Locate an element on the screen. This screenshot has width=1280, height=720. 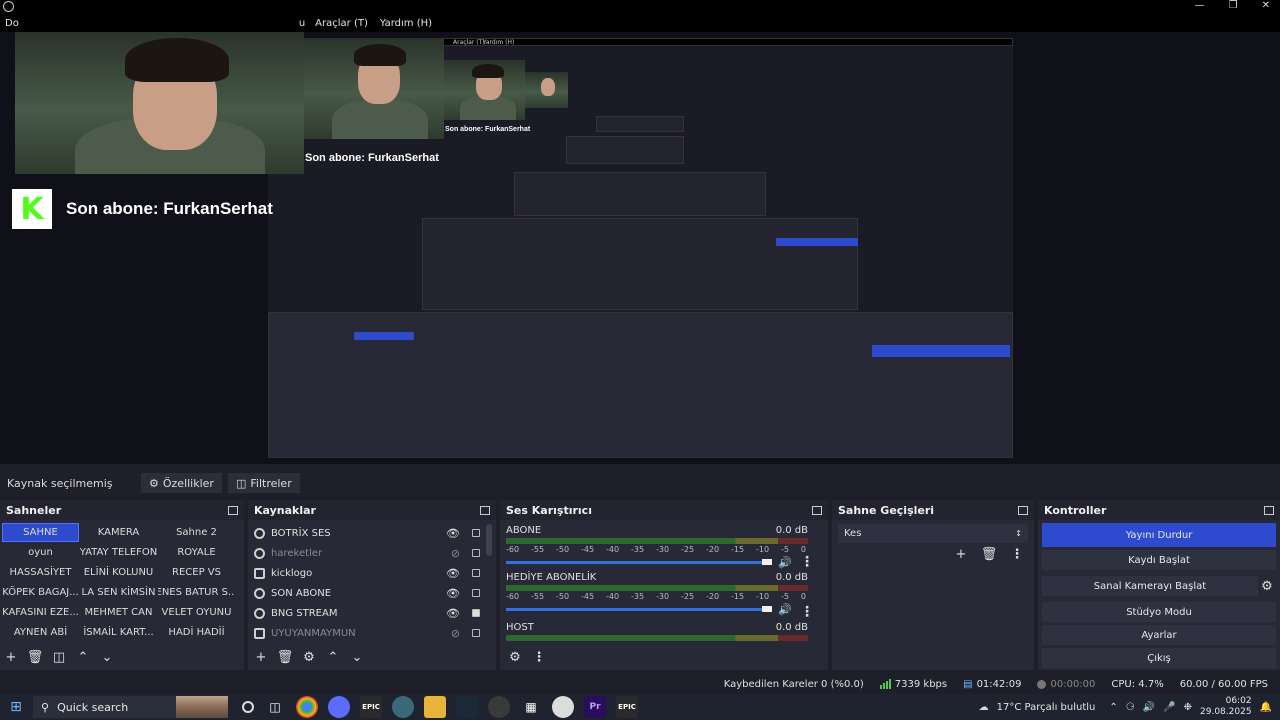
scene-item: Sahne 2 is located at coordinates (196, 532).